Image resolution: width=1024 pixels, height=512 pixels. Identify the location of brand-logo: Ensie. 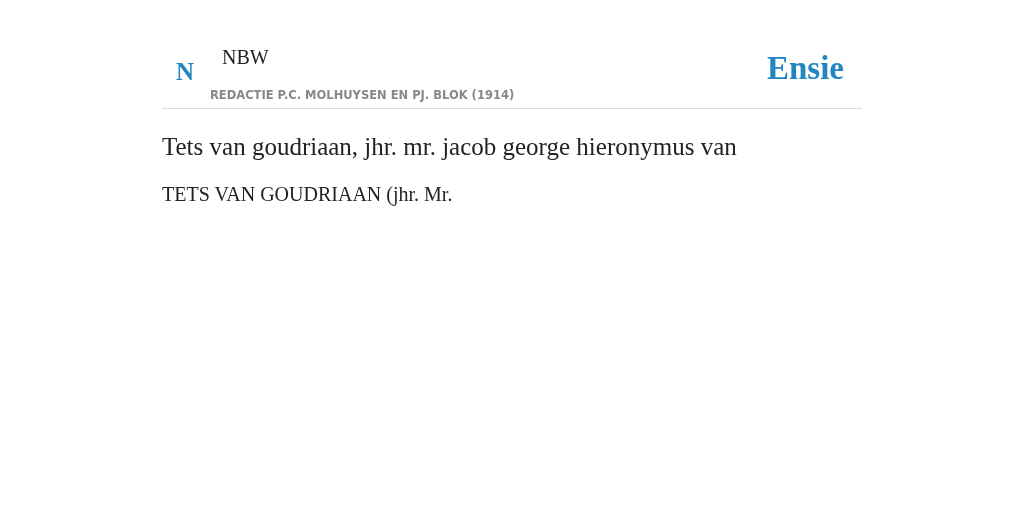
(805, 76).